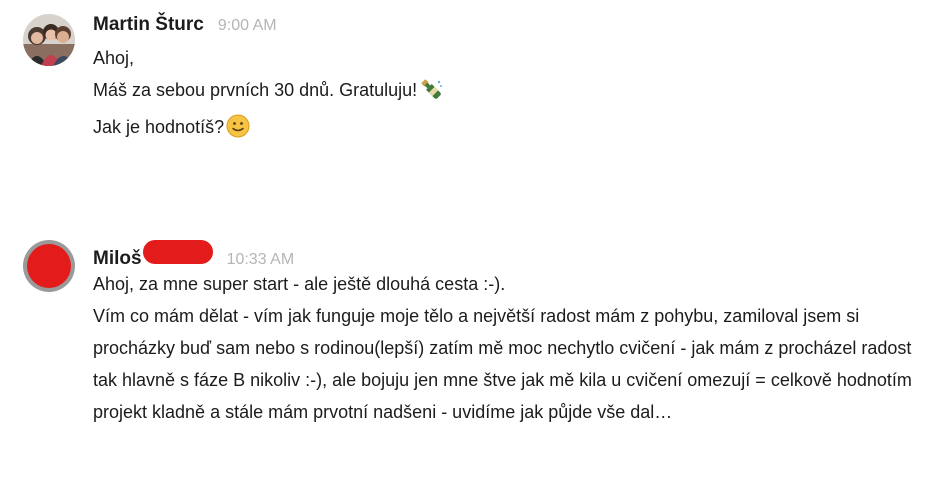 The width and height of the screenshot is (947, 479). Describe the element at coordinates (431, 94) in the screenshot. I see `champagne-bottle-icon` at that location.